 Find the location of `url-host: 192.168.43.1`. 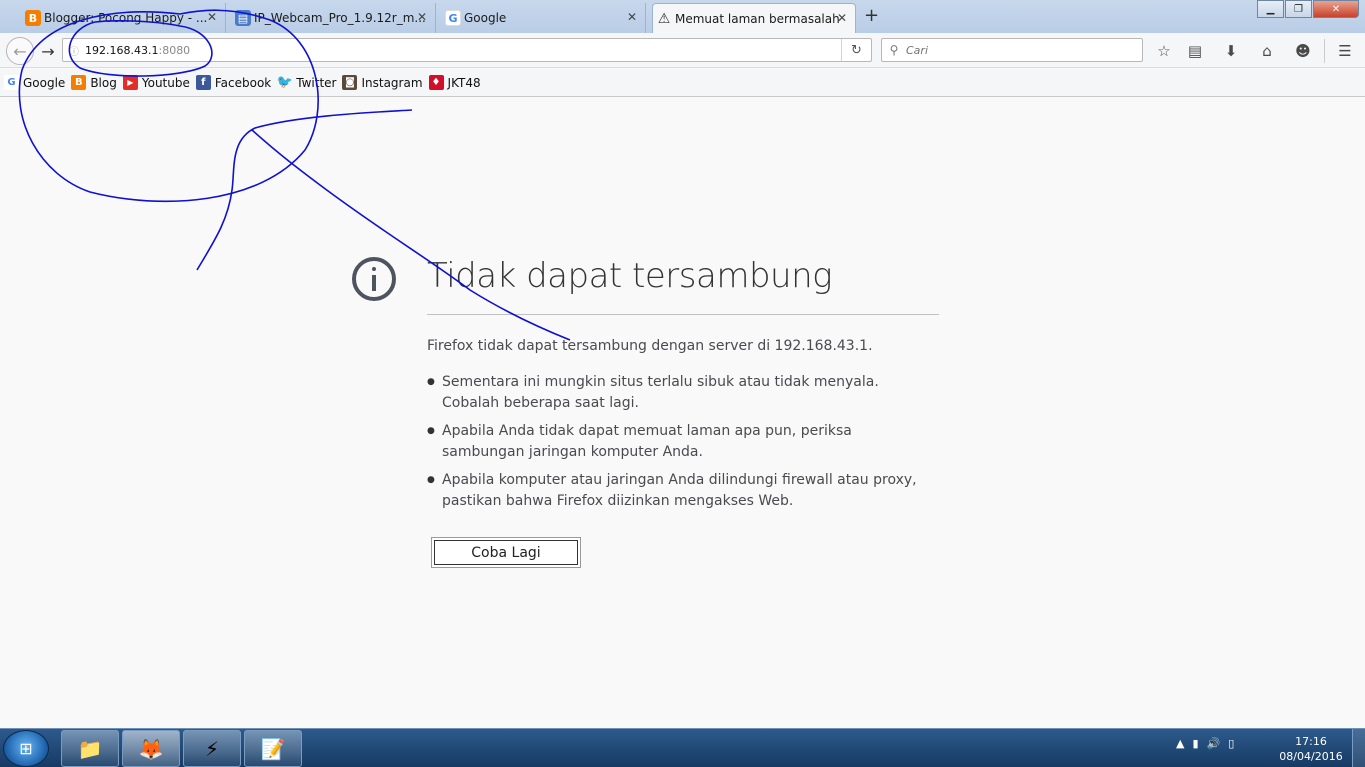

url-host: 192.168.43.1 is located at coordinates (122, 50).